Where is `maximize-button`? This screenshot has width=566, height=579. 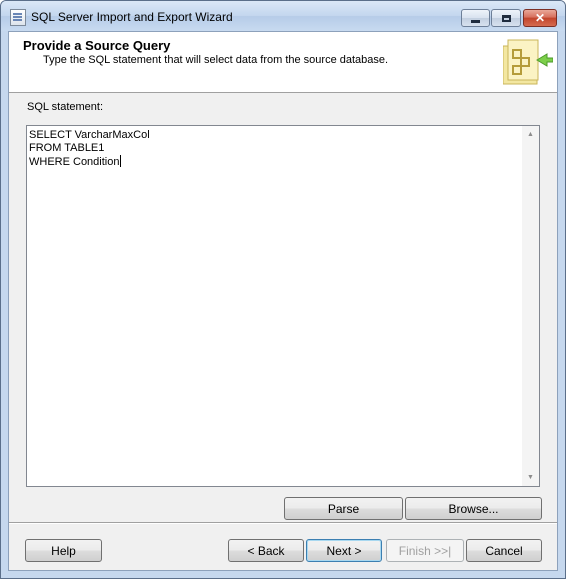
maximize-button is located at coordinates (506, 18).